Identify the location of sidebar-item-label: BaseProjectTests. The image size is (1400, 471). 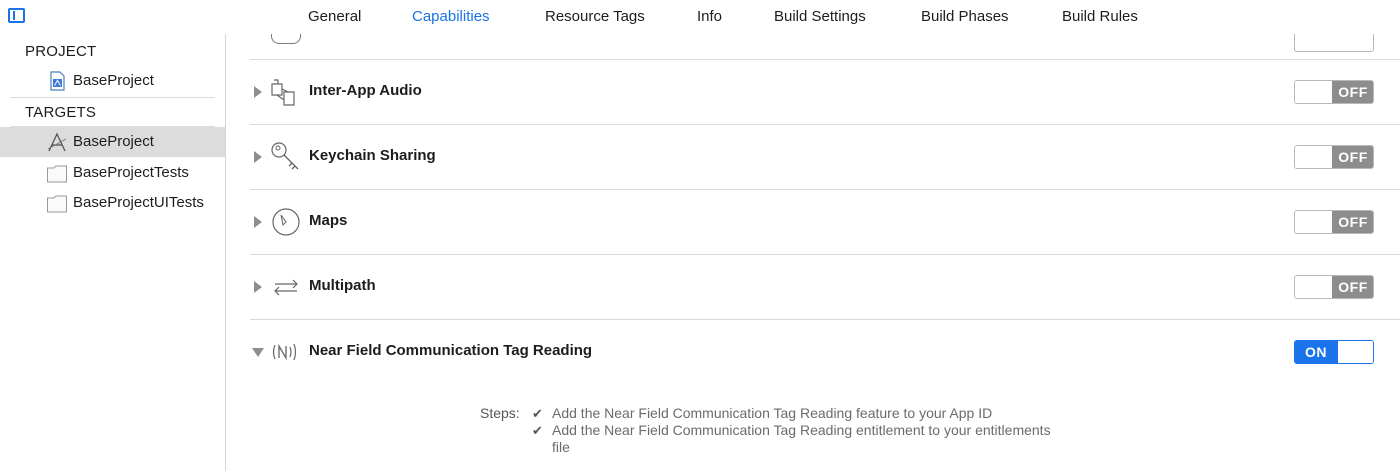
(131, 172).